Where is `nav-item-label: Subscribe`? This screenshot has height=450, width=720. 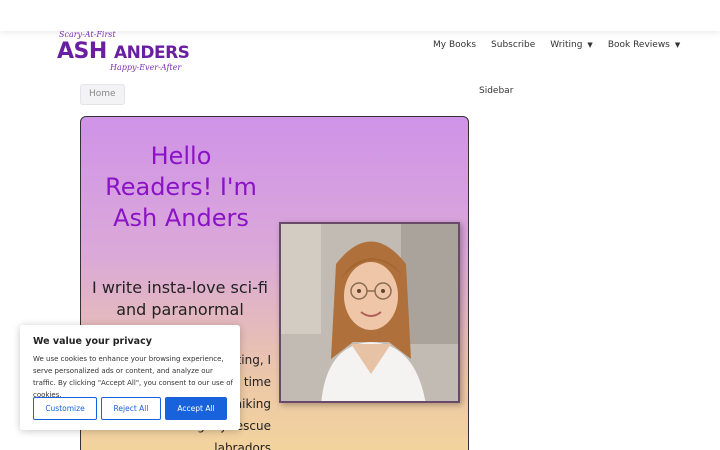
nav-item-label: Subscribe is located at coordinates (513, 45).